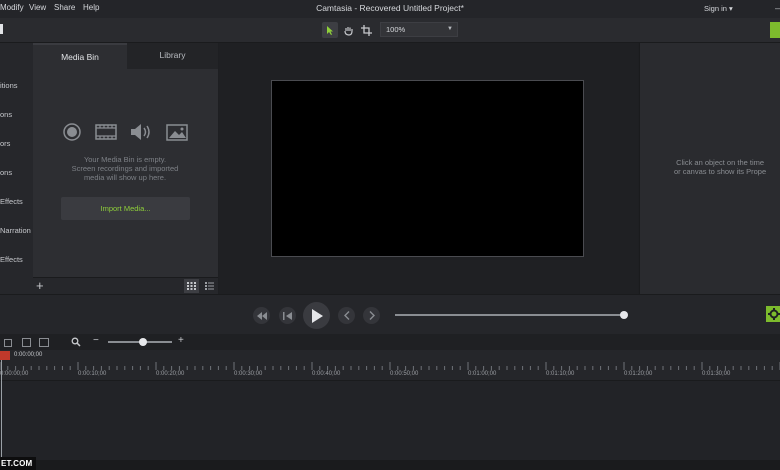 This screenshot has height=470, width=780. I want to click on scrubber-handle, so click(624, 315).